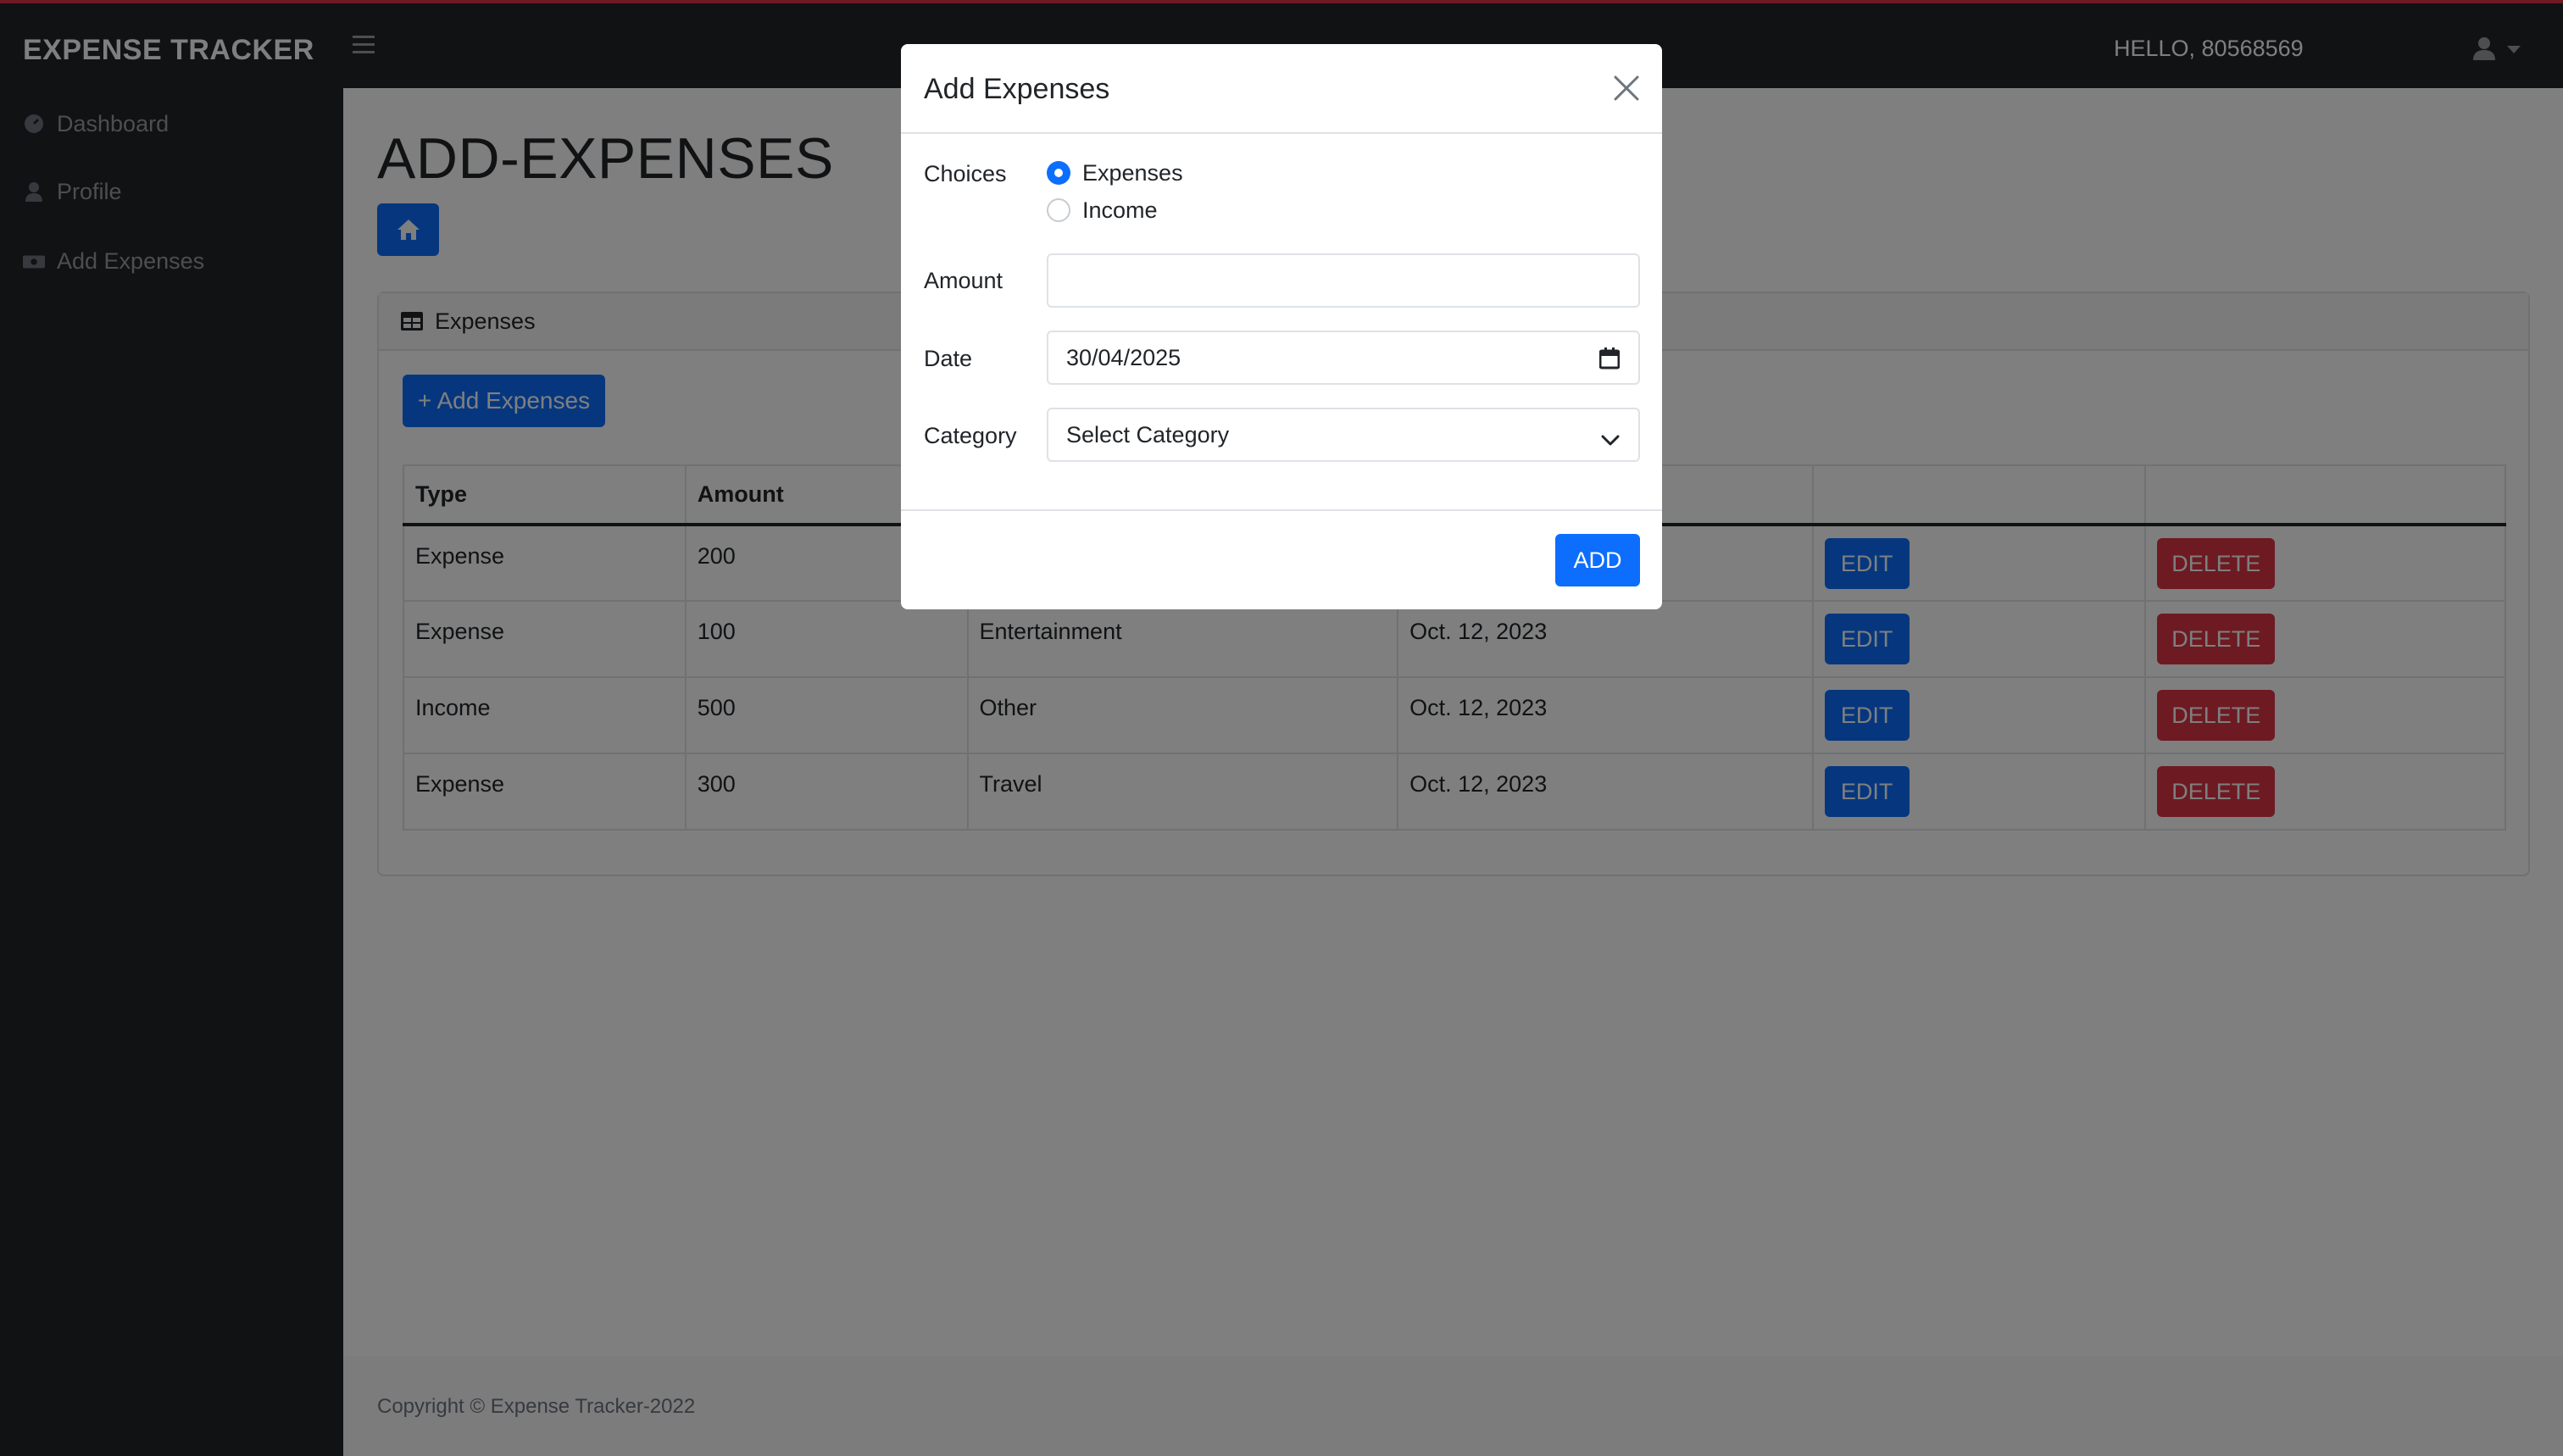 The width and height of the screenshot is (2563, 1456). What do you see at coordinates (964, 281) in the screenshot?
I see `amount-label: Amount` at bounding box center [964, 281].